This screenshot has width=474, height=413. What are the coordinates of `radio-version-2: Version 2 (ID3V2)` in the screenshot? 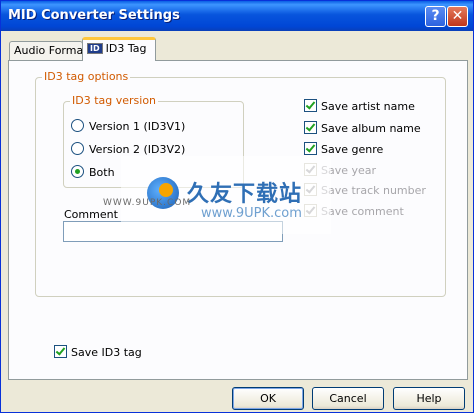 It's located at (128, 149).